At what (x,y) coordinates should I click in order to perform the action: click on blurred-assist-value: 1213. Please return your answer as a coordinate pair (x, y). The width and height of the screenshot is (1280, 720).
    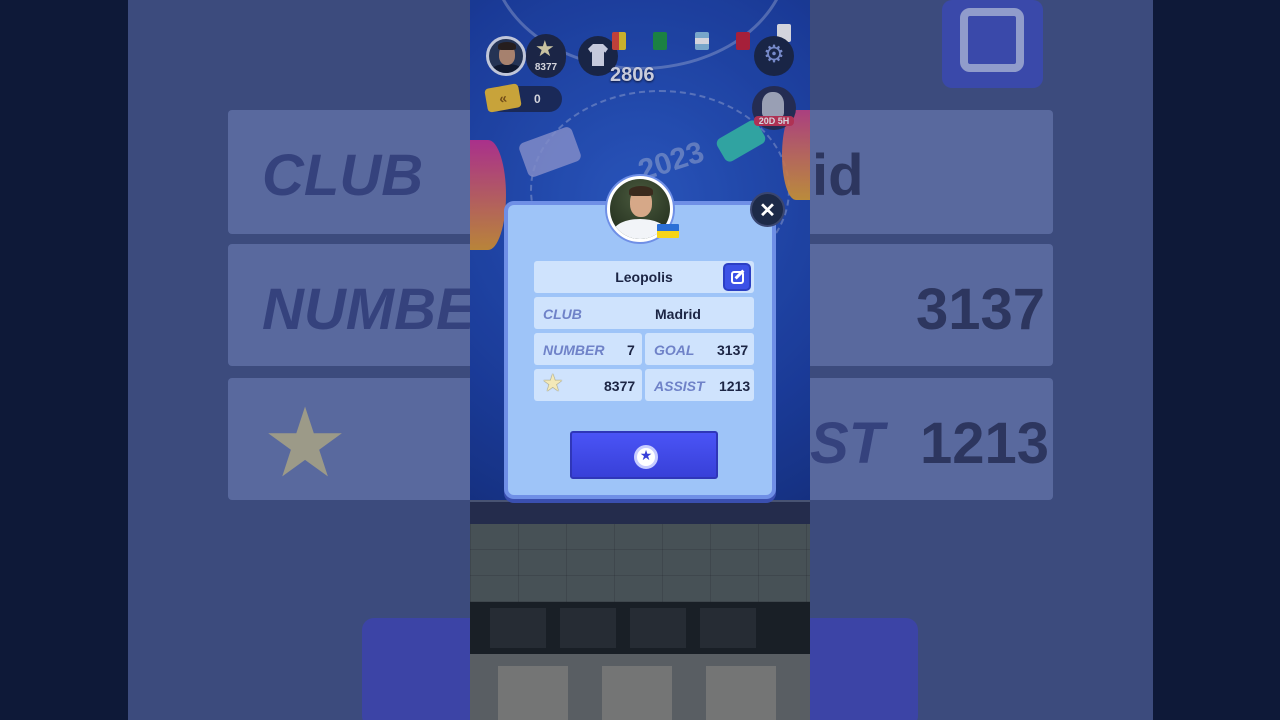
    Looking at the image, I should click on (985, 443).